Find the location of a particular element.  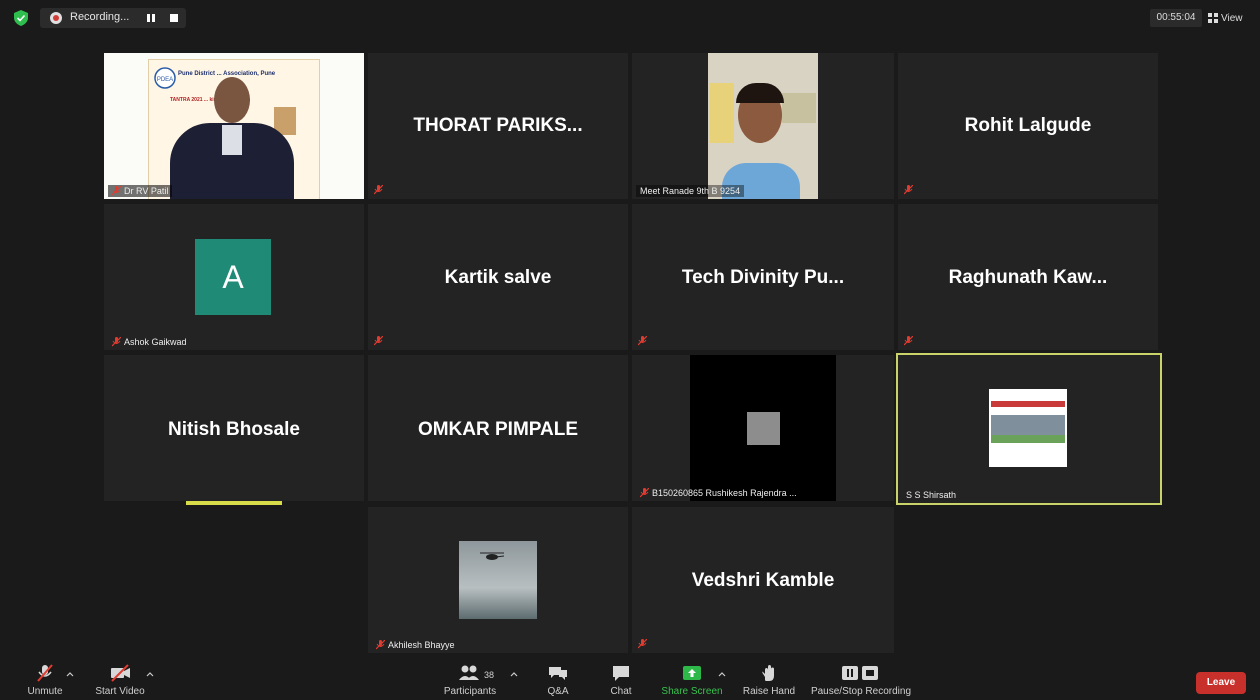

leave-button: Leave is located at coordinates (1221, 683).